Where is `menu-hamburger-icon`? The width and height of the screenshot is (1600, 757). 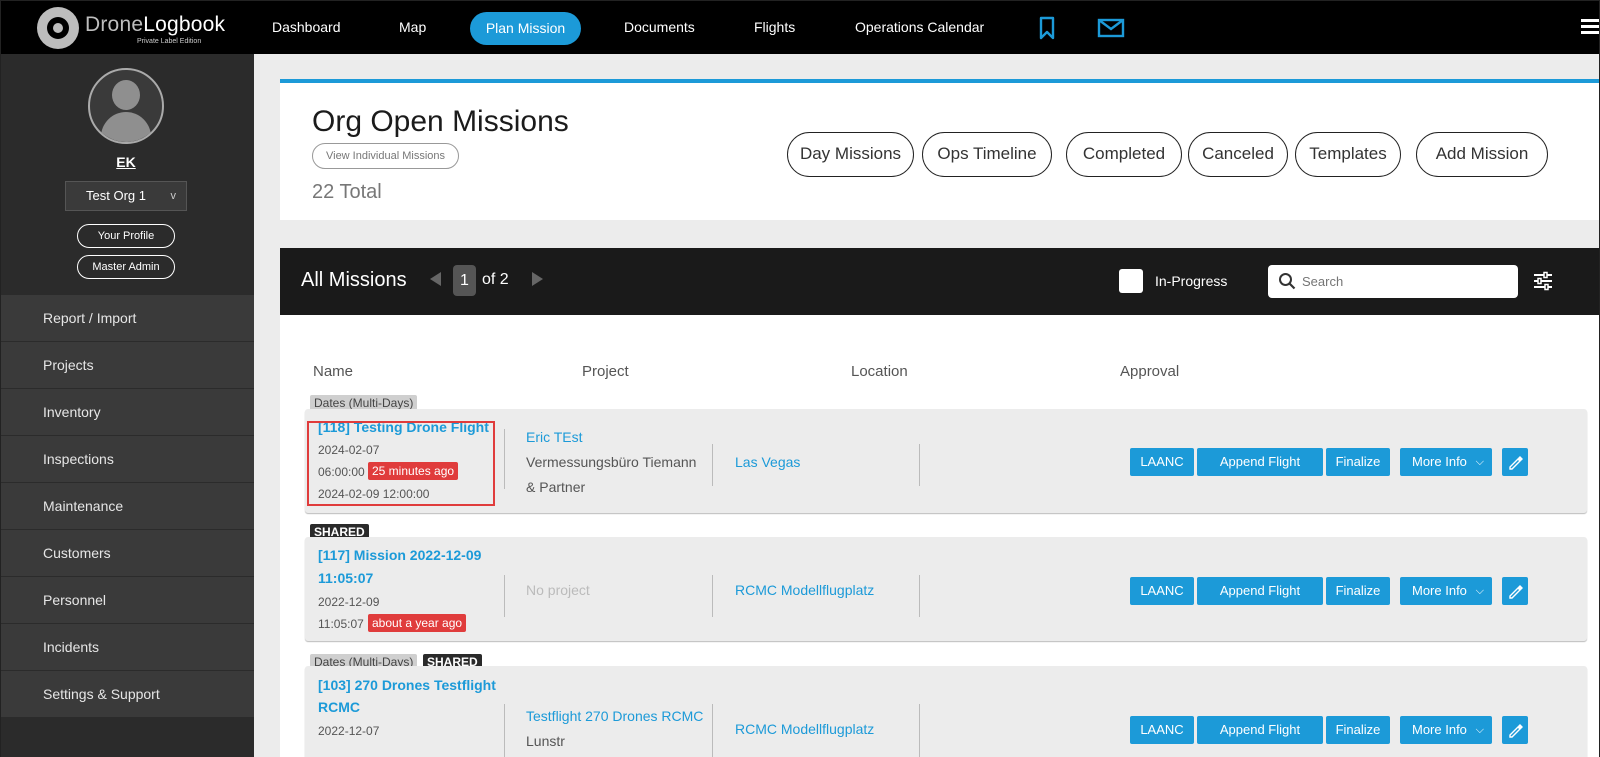 menu-hamburger-icon is located at coordinates (1590, 27).